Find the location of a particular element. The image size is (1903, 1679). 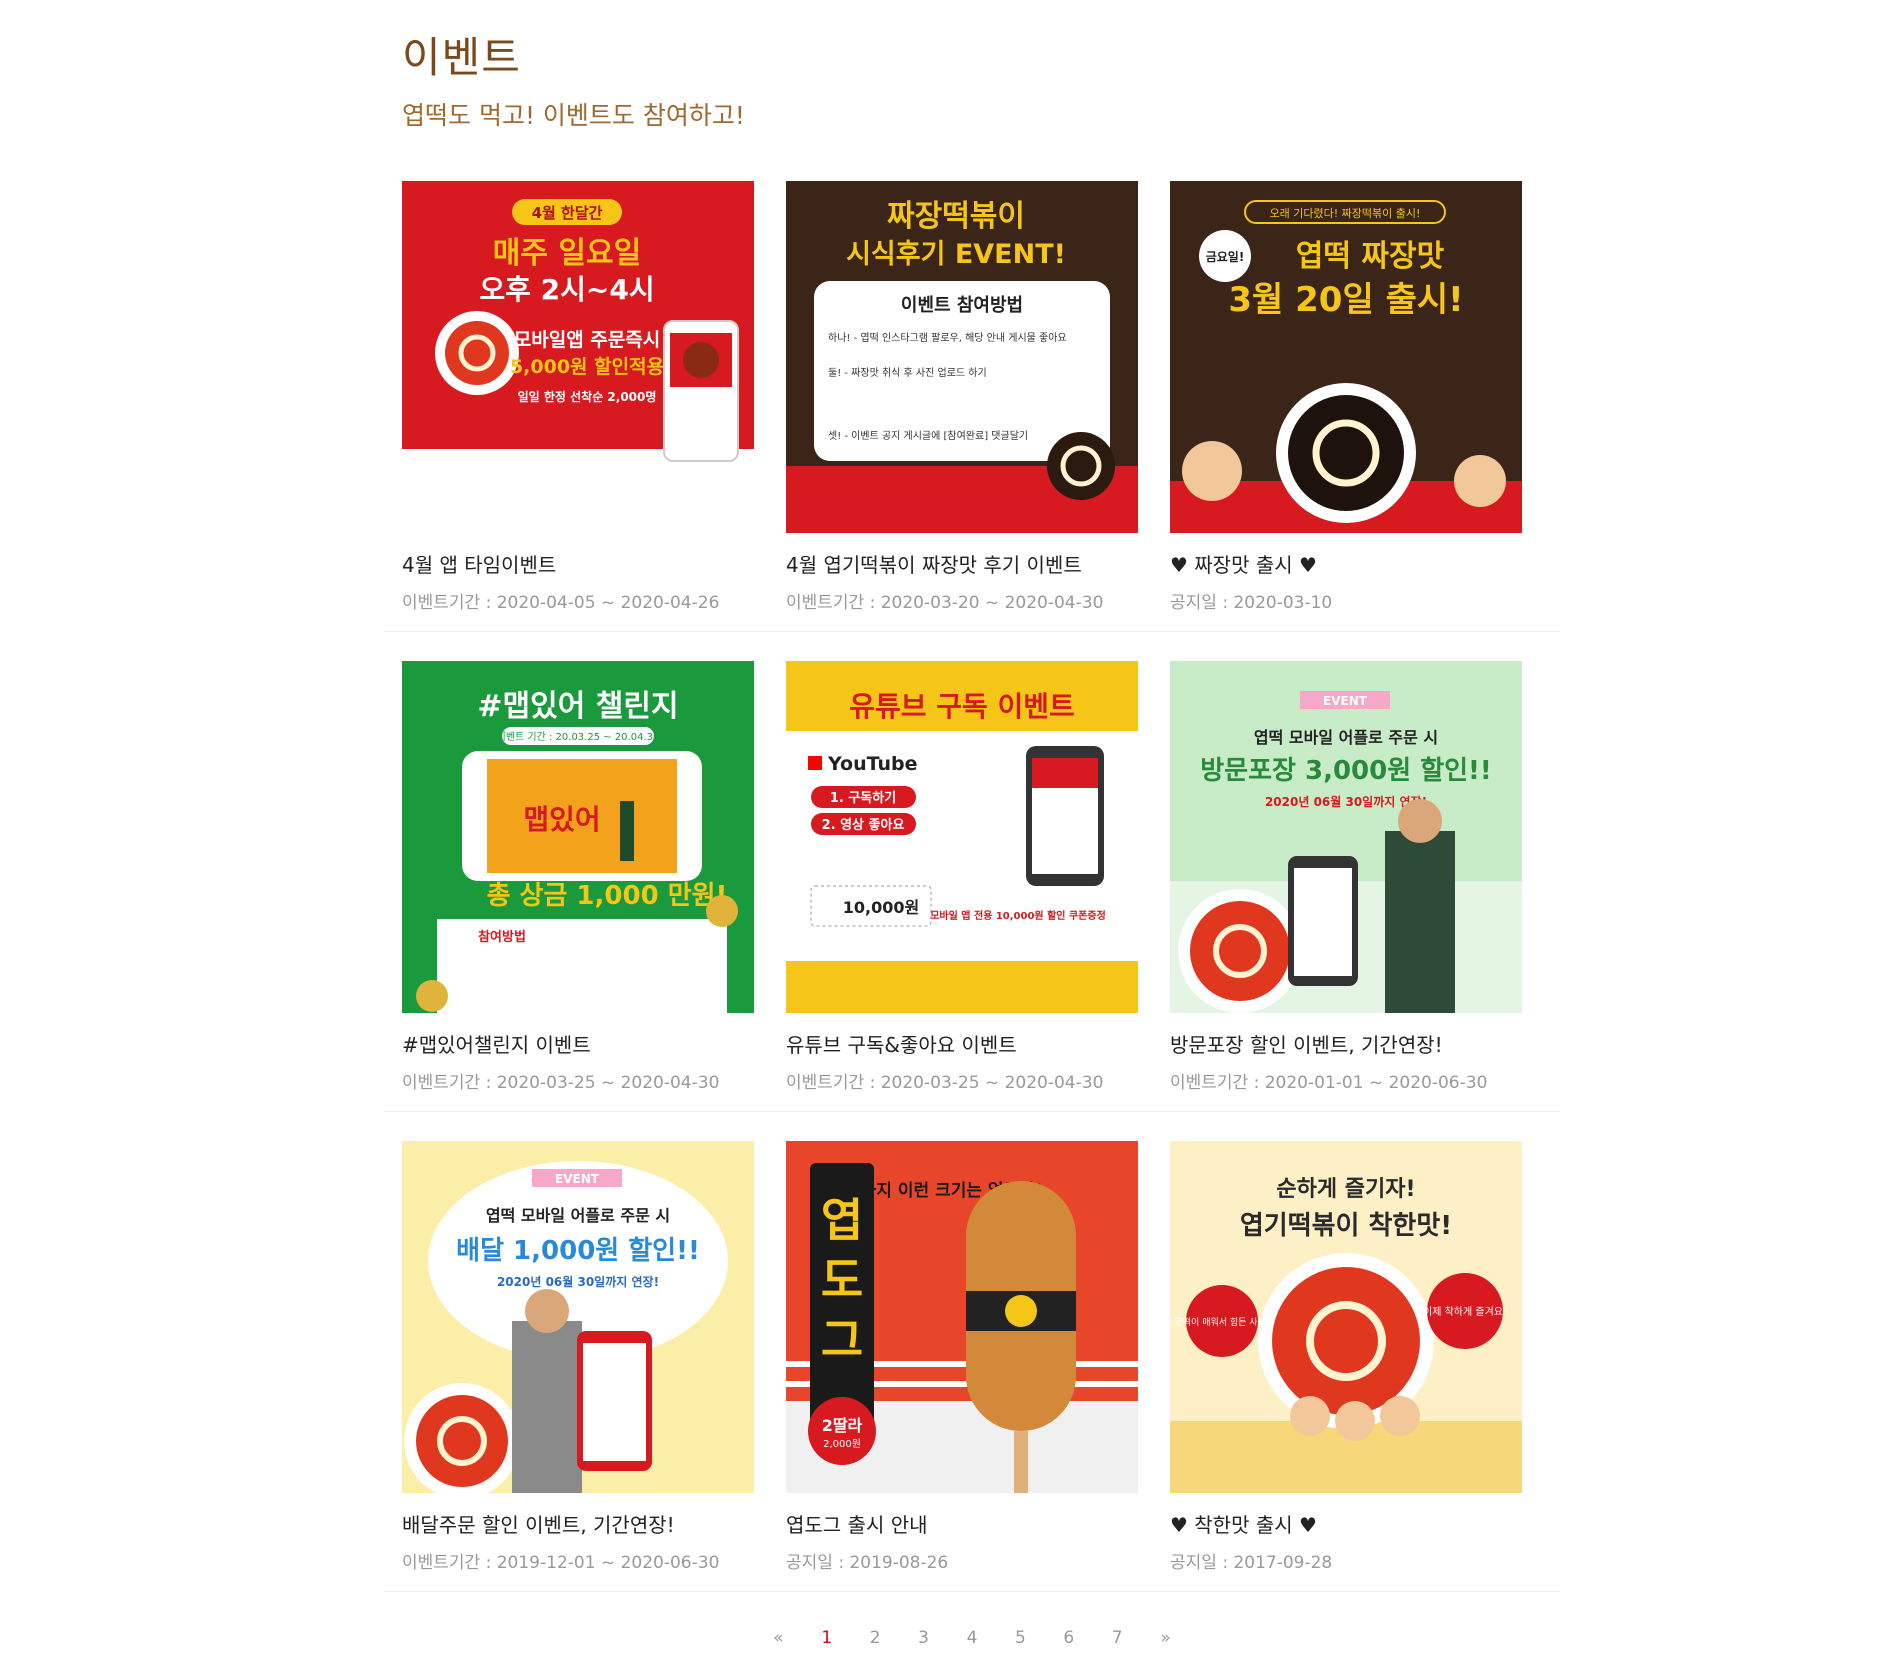

event-title: ♥ 착한맛 출시 ♥ is located at coordinates (1346, 1523).